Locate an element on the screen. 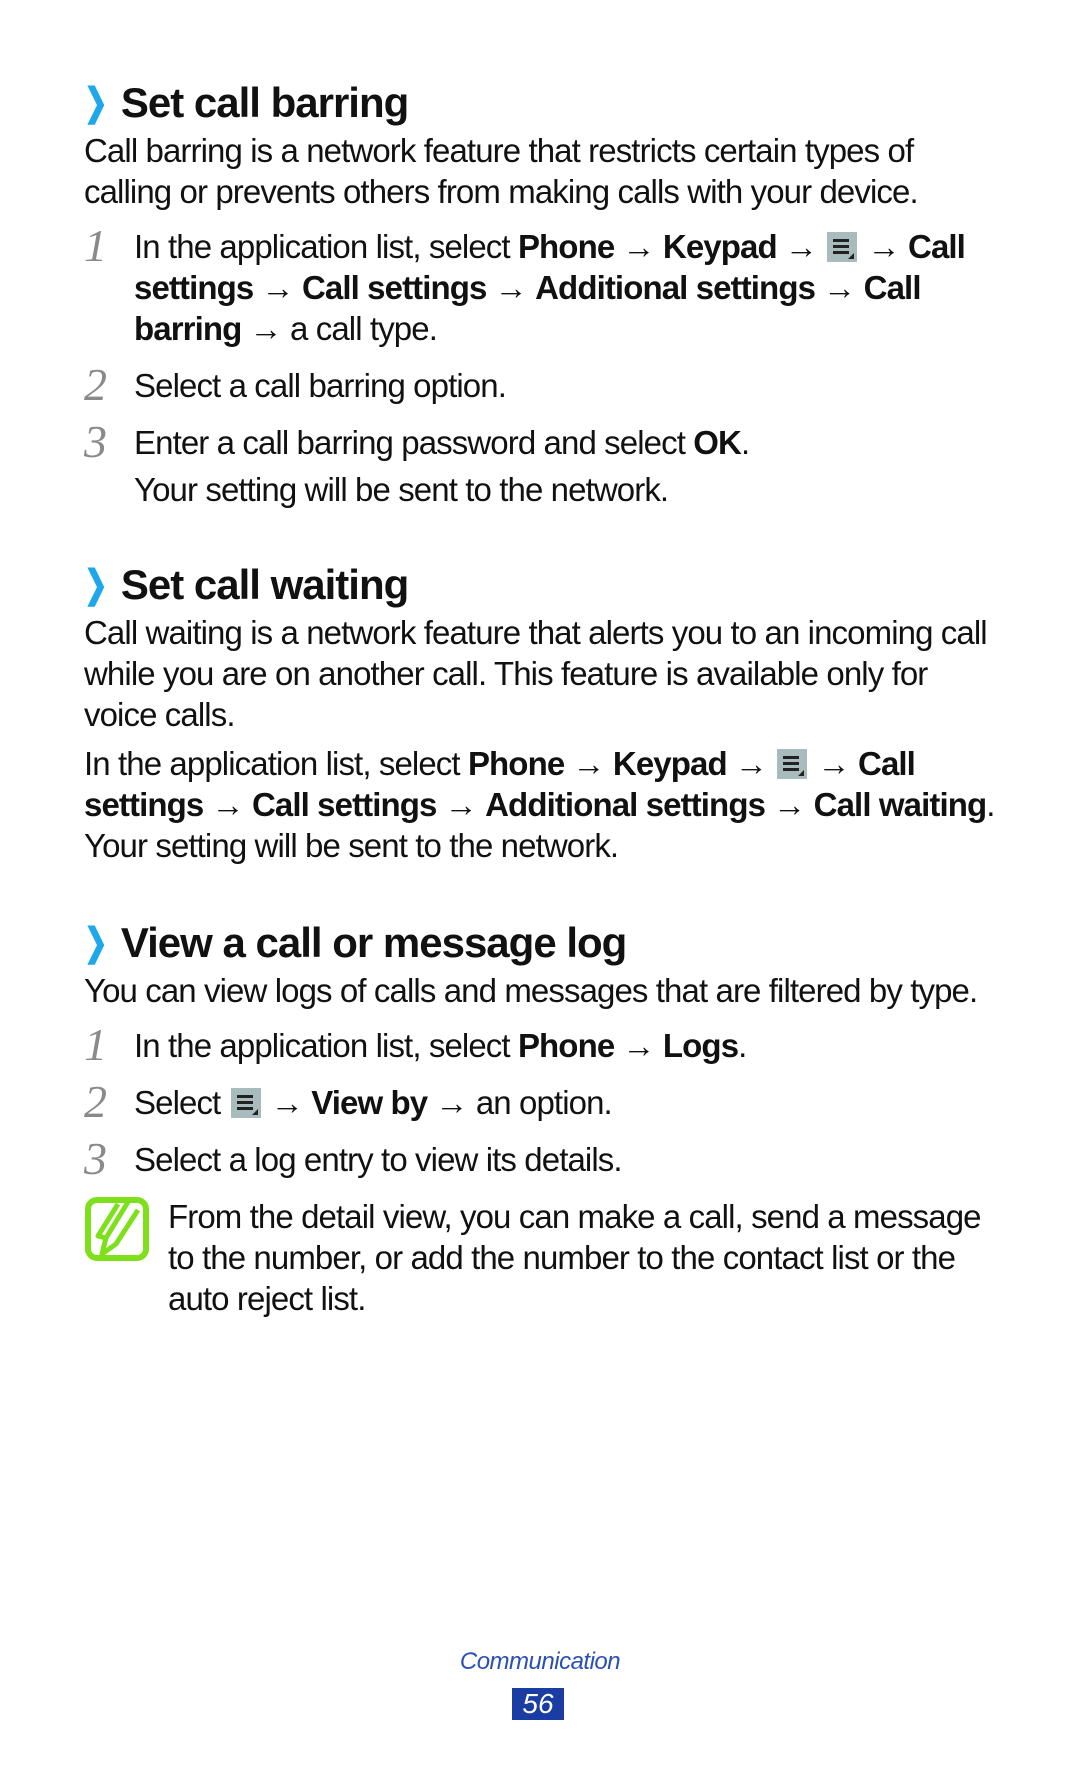 This screenshot has height=1771, width=1080. note-pencil-icon is located at coordinates (117, 1257).